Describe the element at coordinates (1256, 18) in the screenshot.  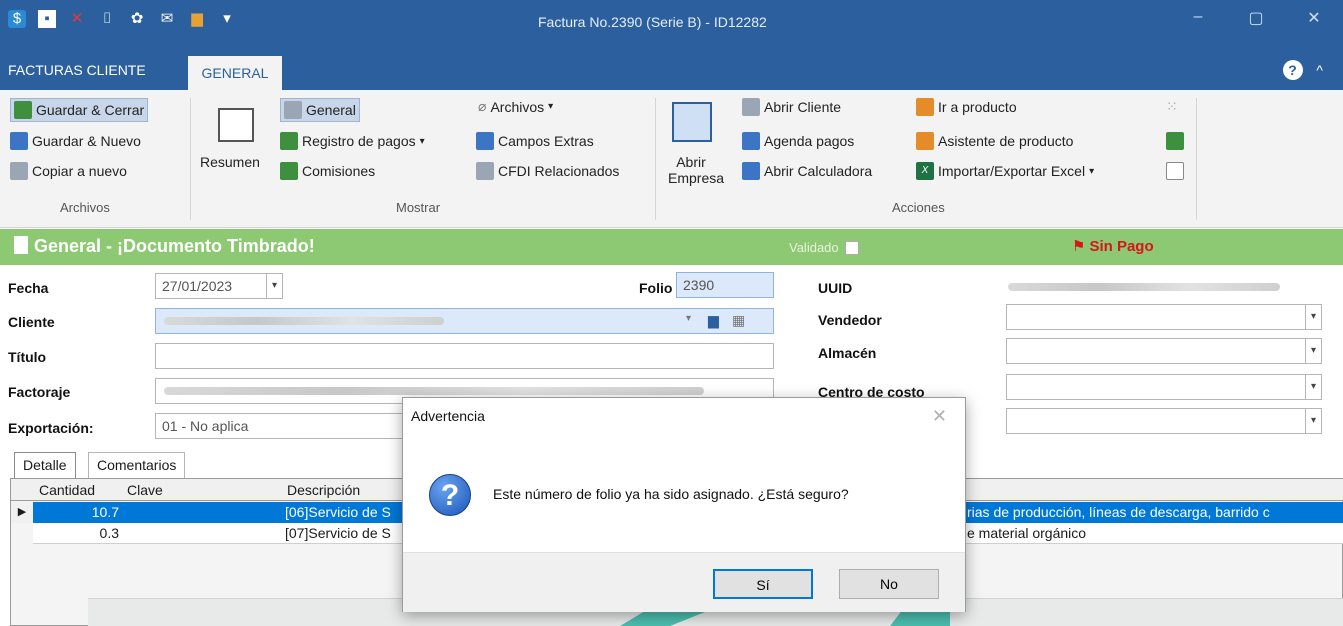
I see `maximize-button: ▢` at that location.